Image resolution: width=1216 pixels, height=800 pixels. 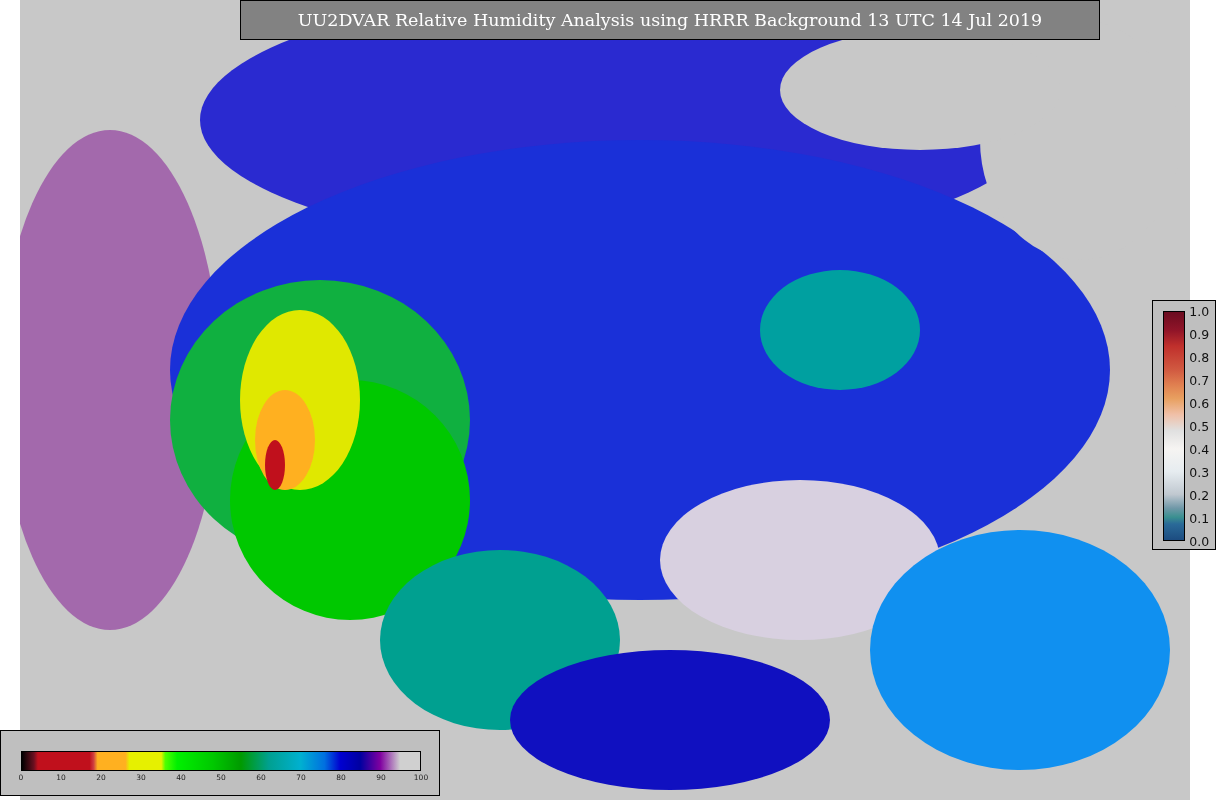 What do you see at coordinates (1199, 357) in the screenshot?
I see `tick-label: 0.8` at bounding box center [1199, 357].